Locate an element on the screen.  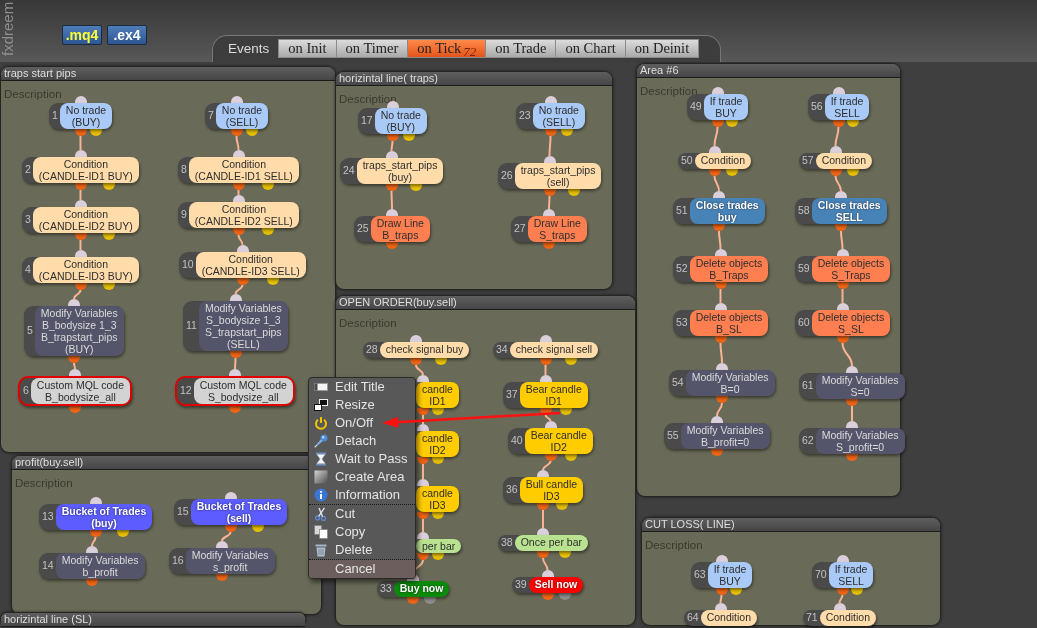
menu-item: Edit Title is located at coordinates (362, 387).